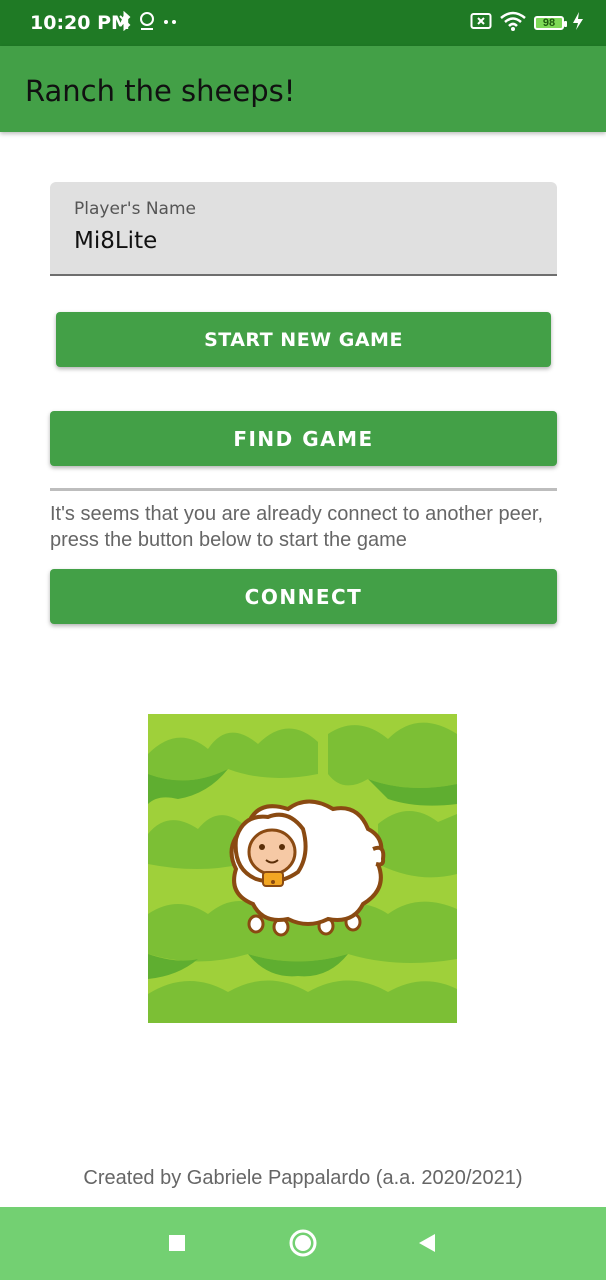  I want to click on status-right-icons: 98, so click(527, 23).